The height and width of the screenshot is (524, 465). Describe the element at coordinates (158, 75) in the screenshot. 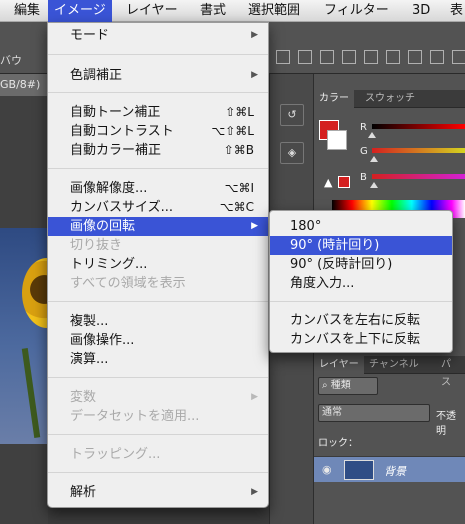

I see `menu-item-adjustments: 色調補正 ▶` at that location.